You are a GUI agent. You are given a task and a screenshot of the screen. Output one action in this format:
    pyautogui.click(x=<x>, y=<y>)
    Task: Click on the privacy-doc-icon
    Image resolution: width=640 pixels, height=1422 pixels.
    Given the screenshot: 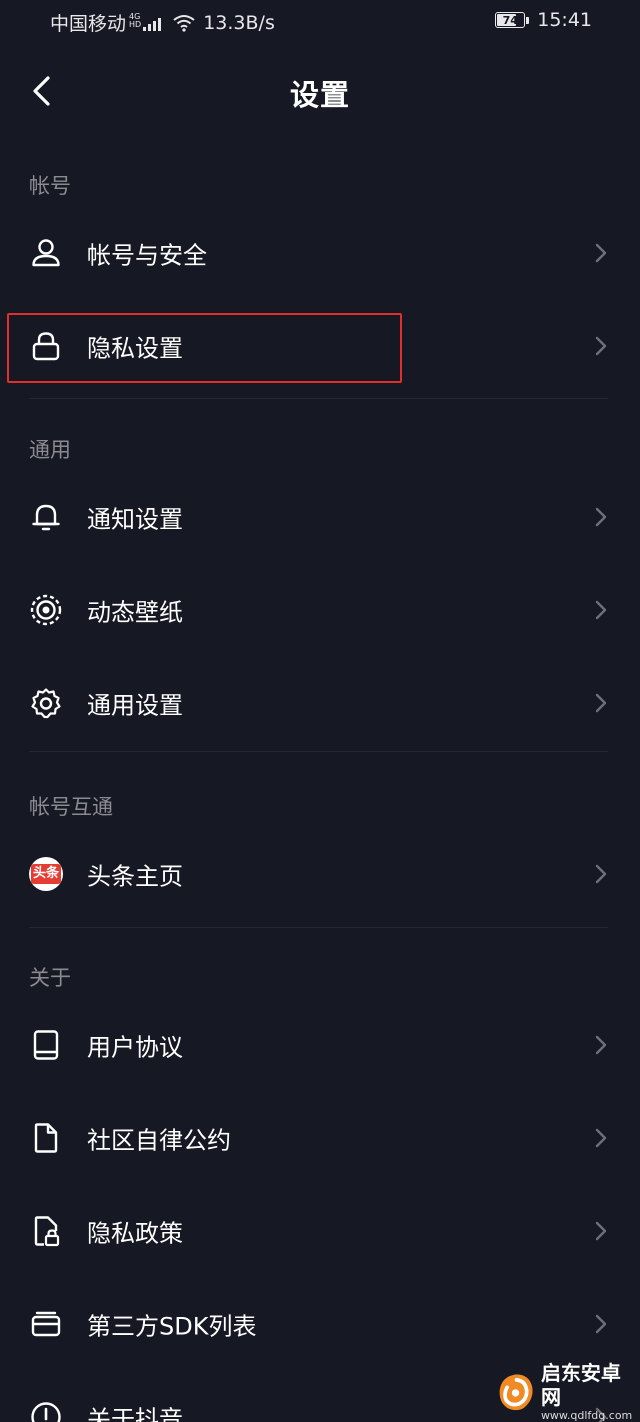 What is the action you would take?
    pyautogui.click(x=47, y=1231)
    